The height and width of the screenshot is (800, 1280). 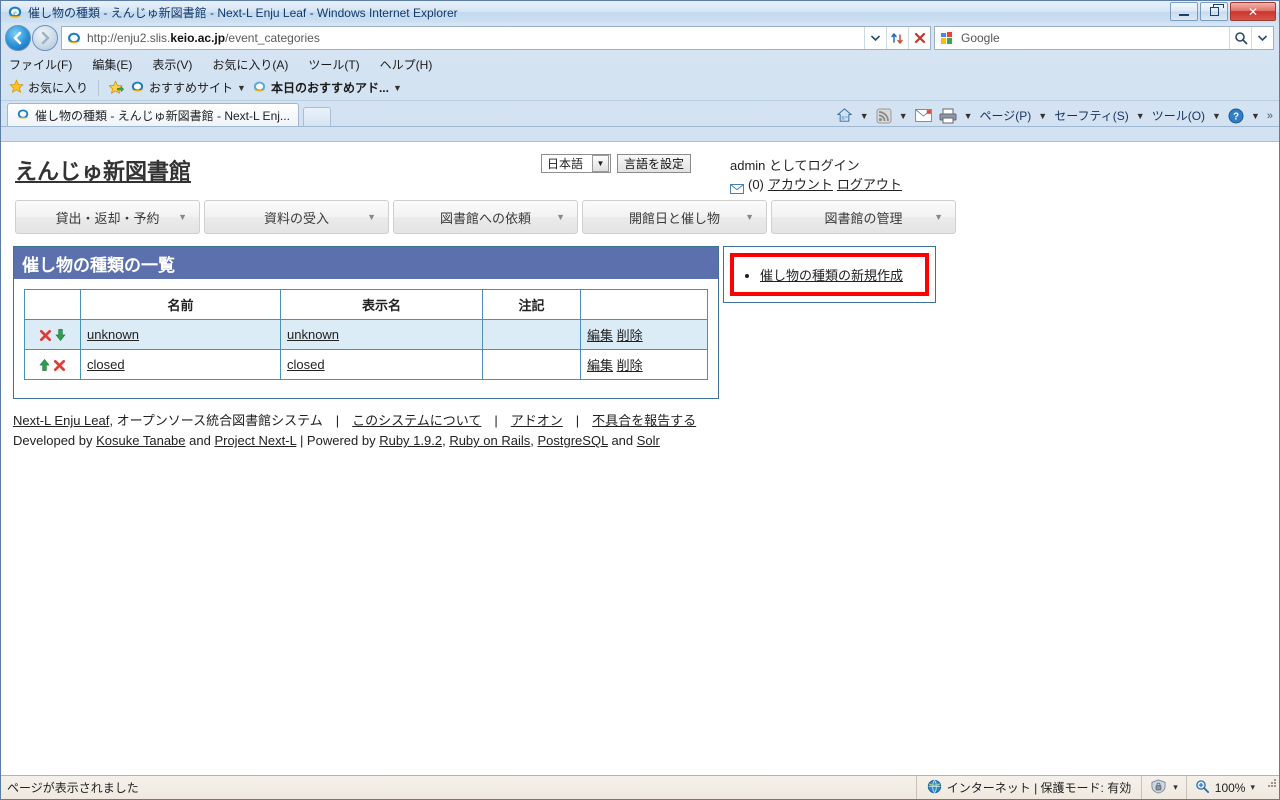 I want to click on footer-link-report-bug: 不具合を報告する, so click(x=644, y=420).